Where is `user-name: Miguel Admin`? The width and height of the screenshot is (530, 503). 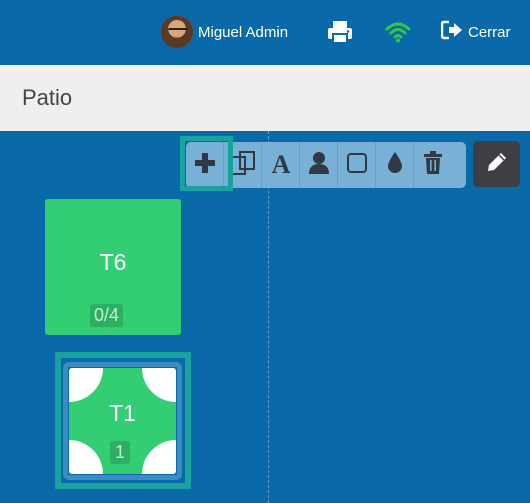 user-name: Miguel Admin is located at coordinates (243, 32).